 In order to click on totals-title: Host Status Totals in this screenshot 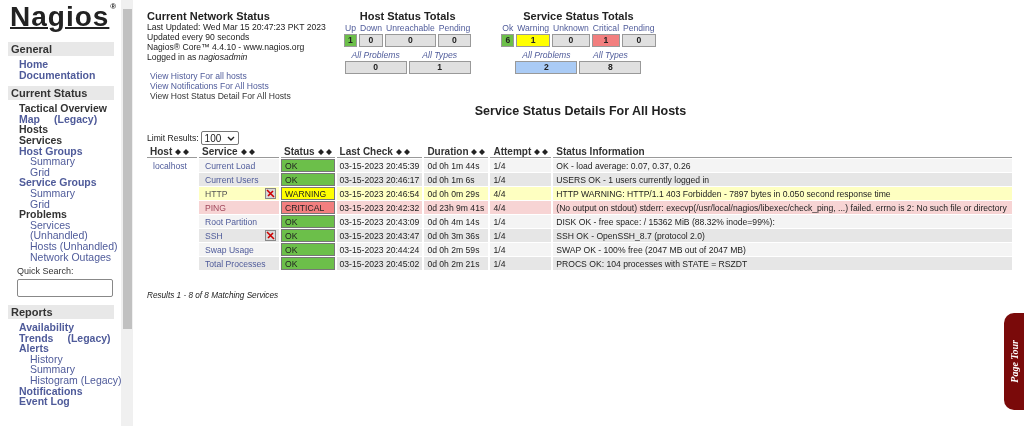, I will do `click(407, 16)`.